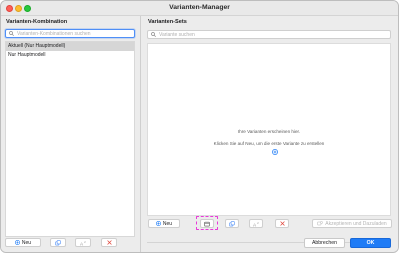  Describe the element at coordinates (207, 223) in the screenshot. I see `highlight-box` at that location.